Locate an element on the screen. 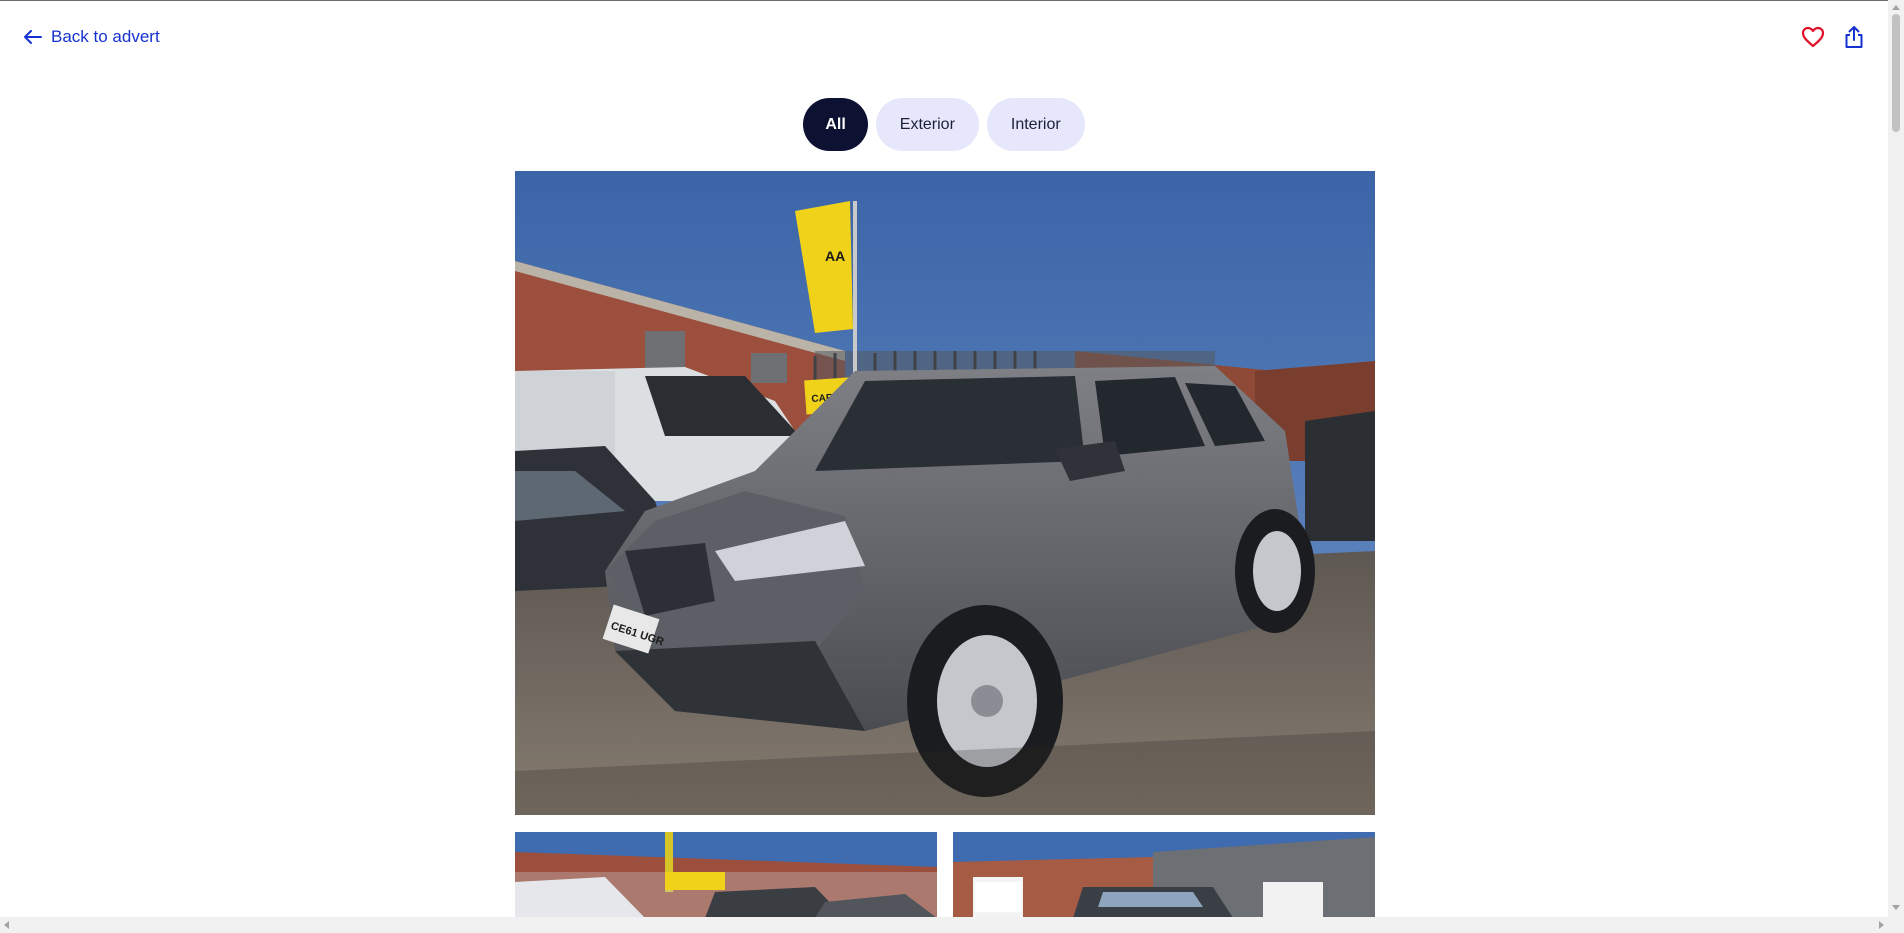 Image resolution: width=1904 pixels, height=933 pixels. back-to-advert-label: Back to advert is located at coordinates (105, 36).